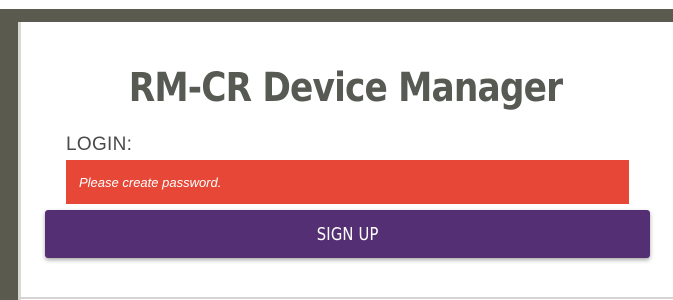  I want to click on sign-up-button: SIGN UP, so click(347, 234).